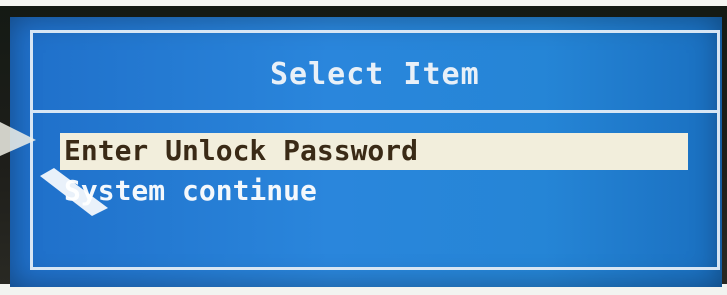 The width and height of the screenshot is (727, 295). I want to click on title-divider, so click(375, 111).